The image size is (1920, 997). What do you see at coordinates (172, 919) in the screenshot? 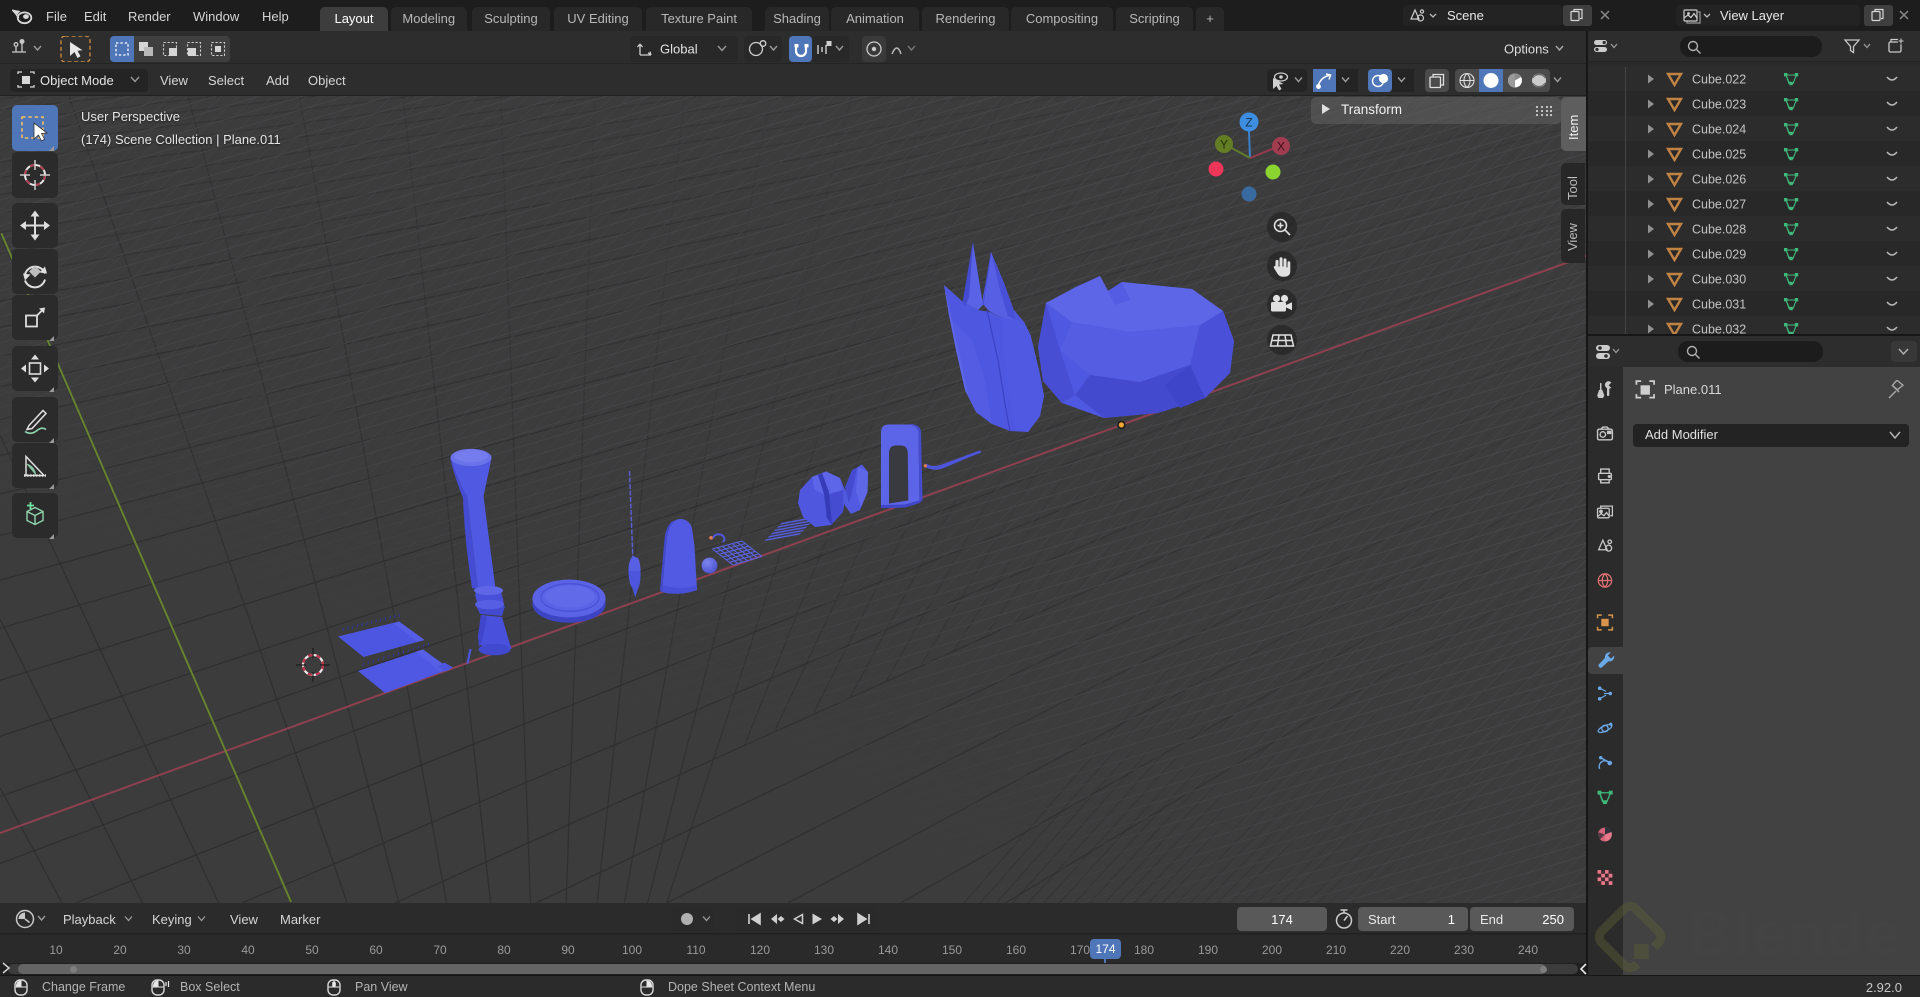
I see `svg-text: Keying` at bounding box center [172, 919].